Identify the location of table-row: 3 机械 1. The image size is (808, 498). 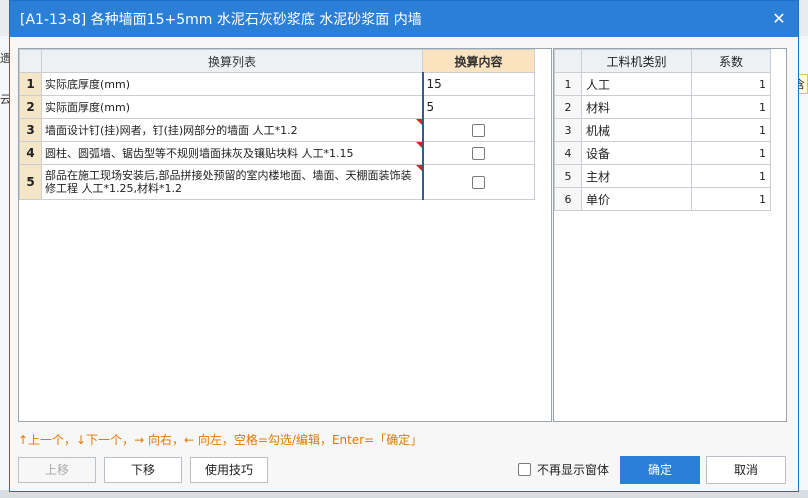
(662, 130).